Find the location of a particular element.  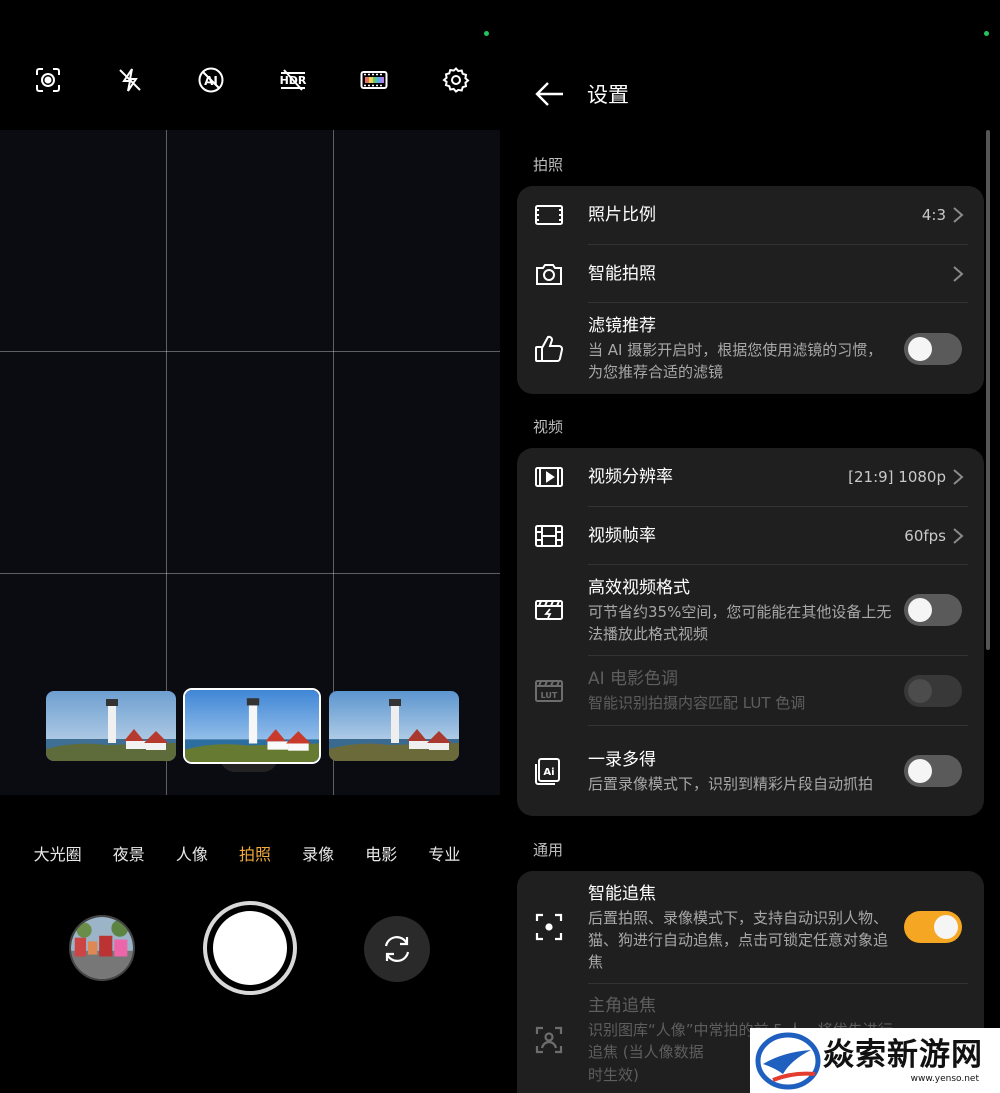

row-title: 智能追焦 is located at coordinates (622, 893).